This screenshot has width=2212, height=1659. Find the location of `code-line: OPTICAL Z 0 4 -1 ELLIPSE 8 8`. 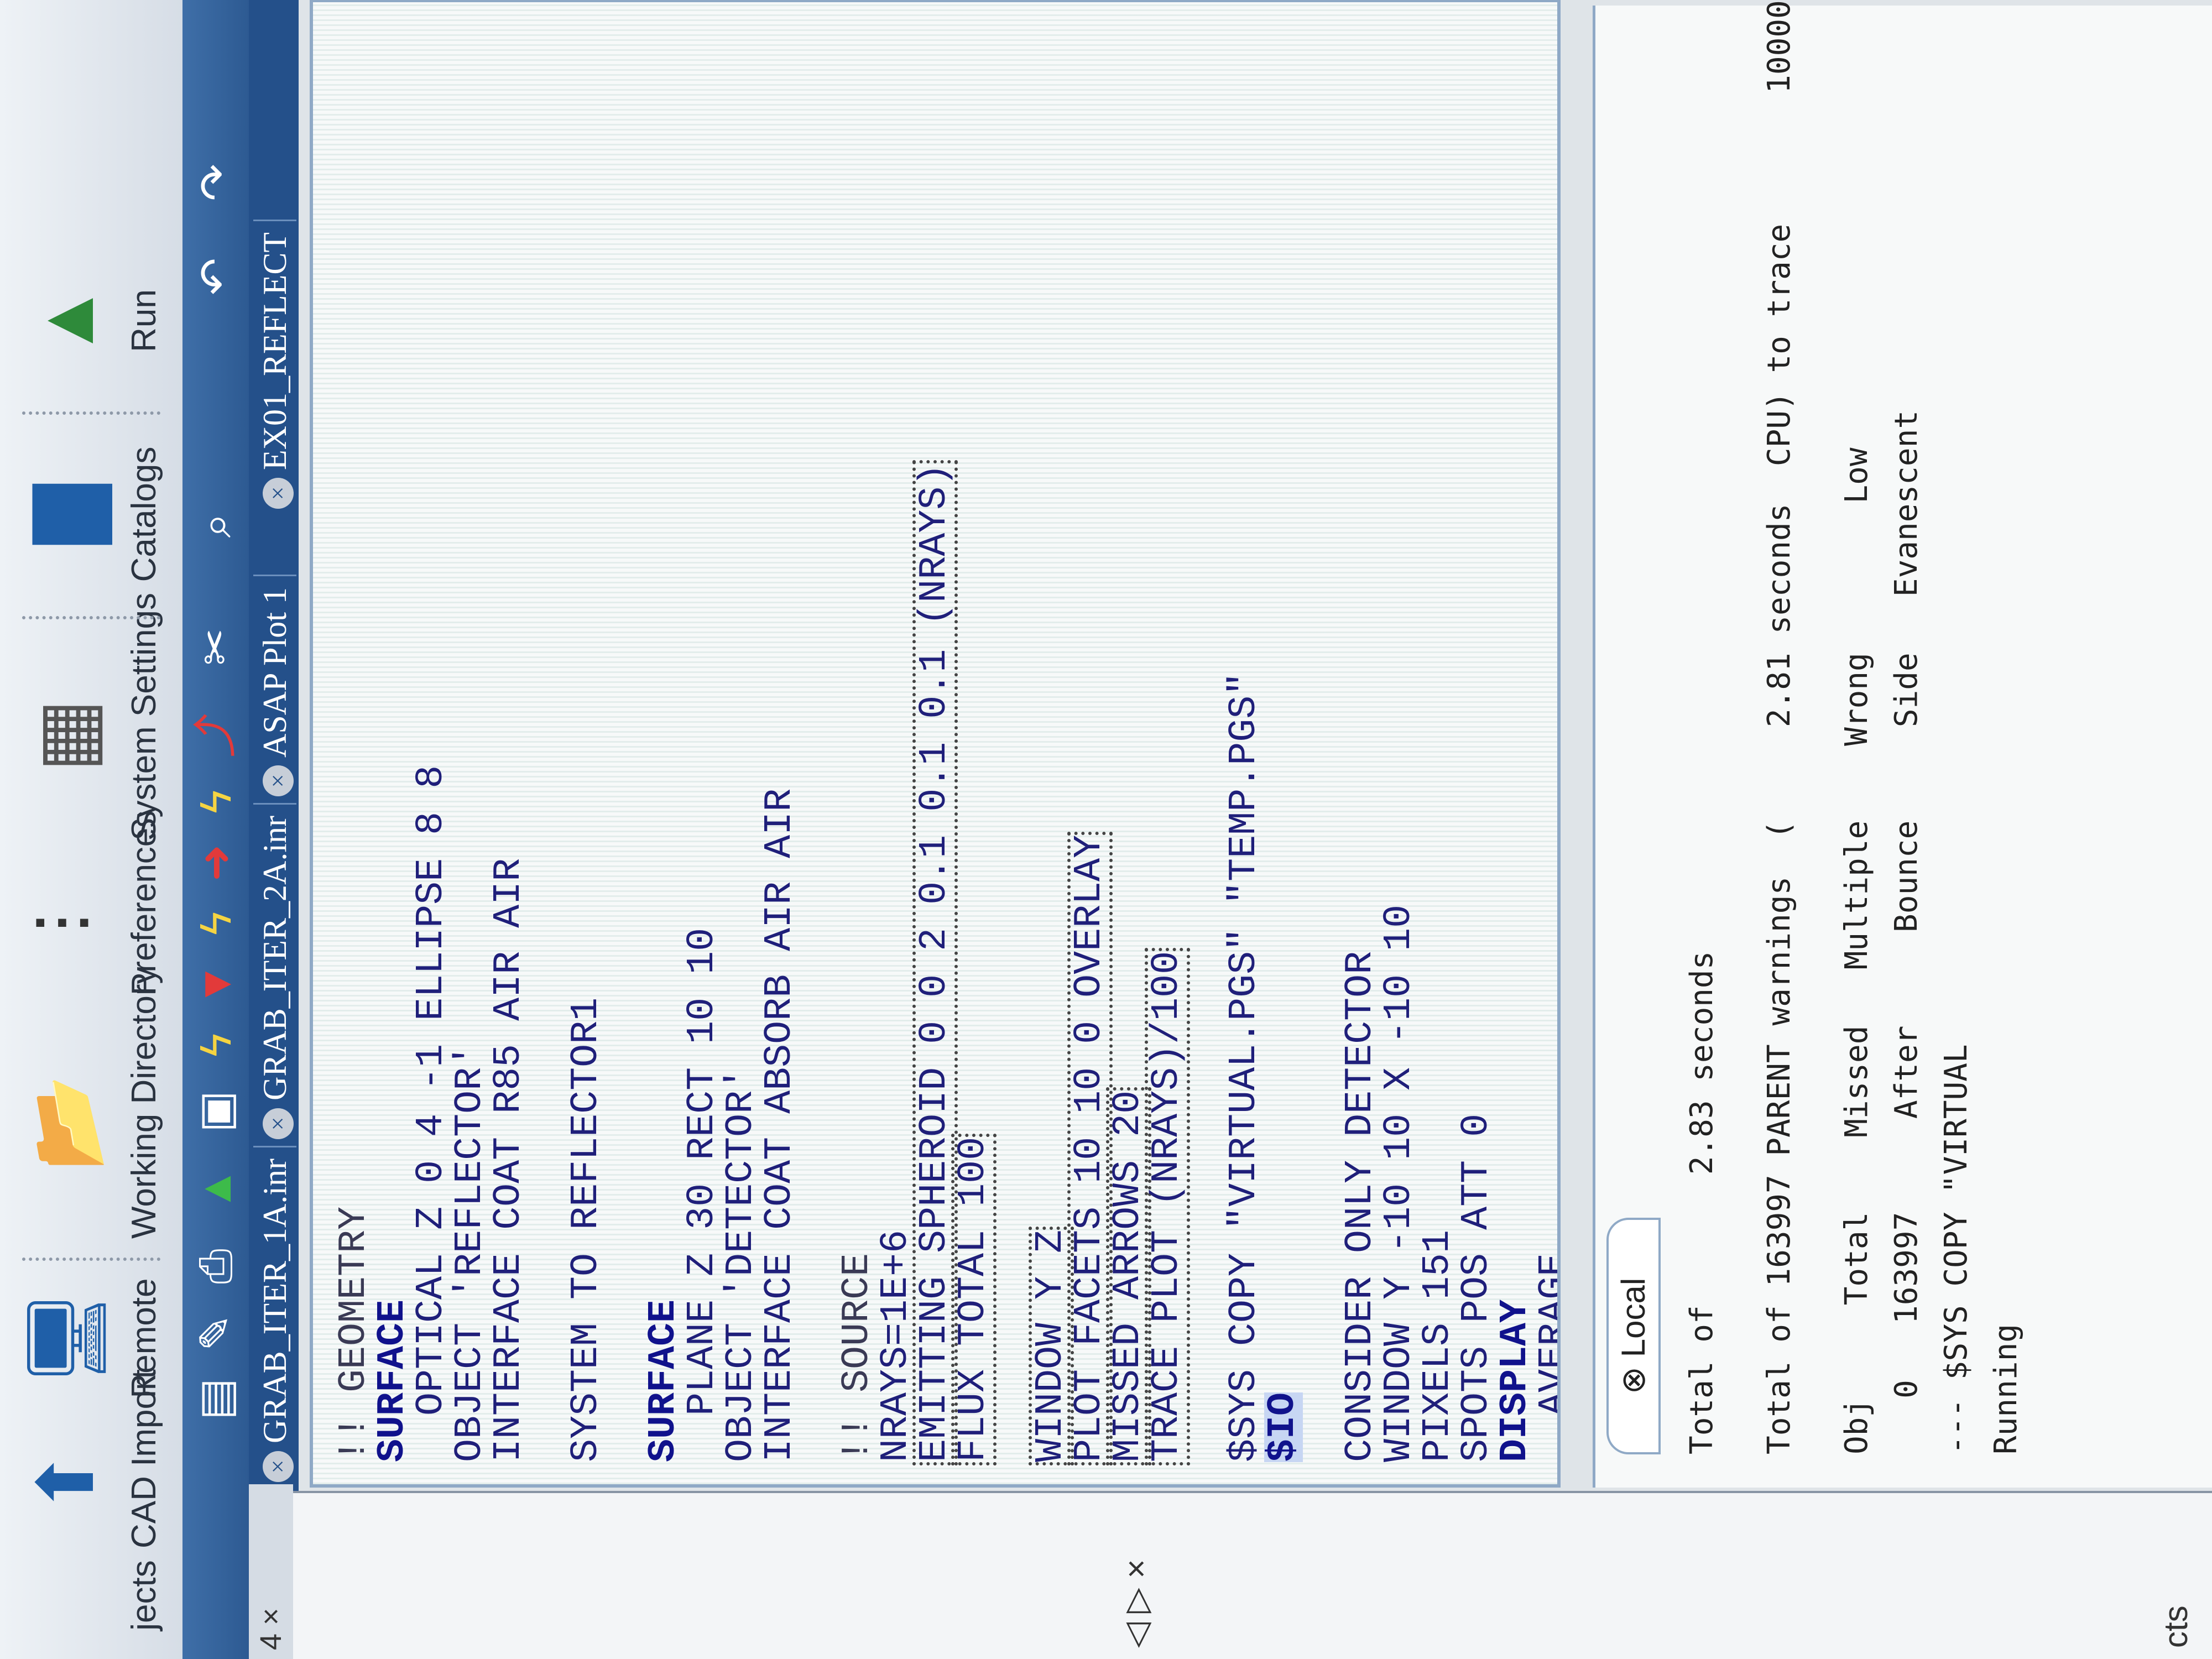

code-line: OPTICAL Z 0 4 -1 ELLIPSE 8 8 is located at coordinates (432, 1114).